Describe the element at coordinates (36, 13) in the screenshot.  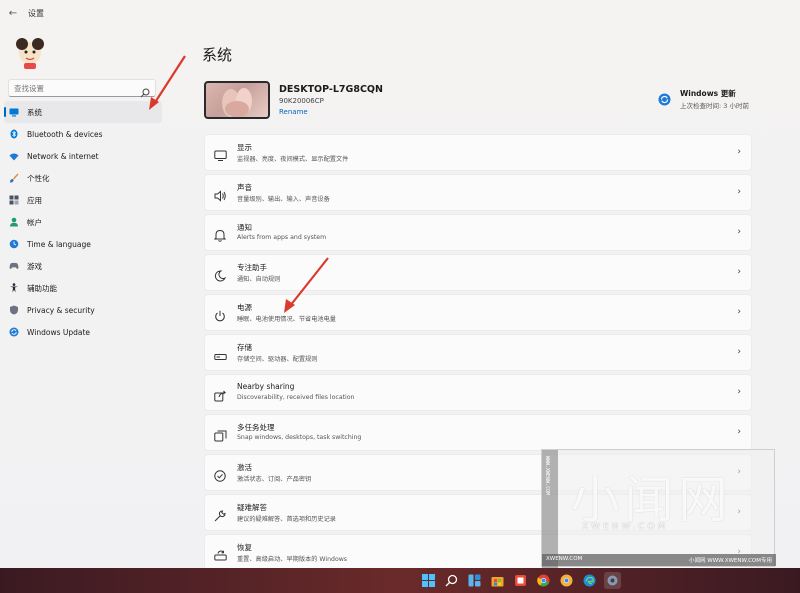
I see `app-title: 设置` at that location.